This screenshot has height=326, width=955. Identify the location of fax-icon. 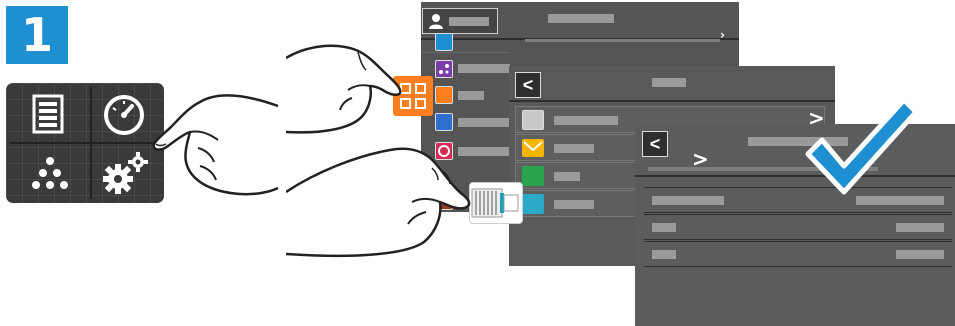
(533, 176).